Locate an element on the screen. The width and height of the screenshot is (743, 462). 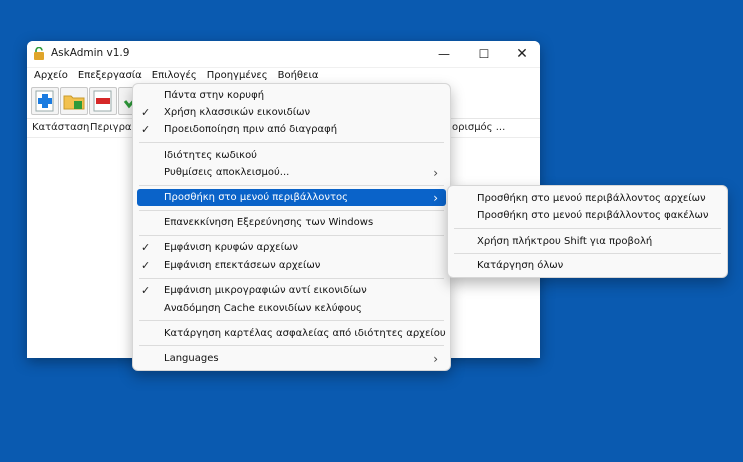
menu-options: Επιλογές is located at coordinates (174, 76).